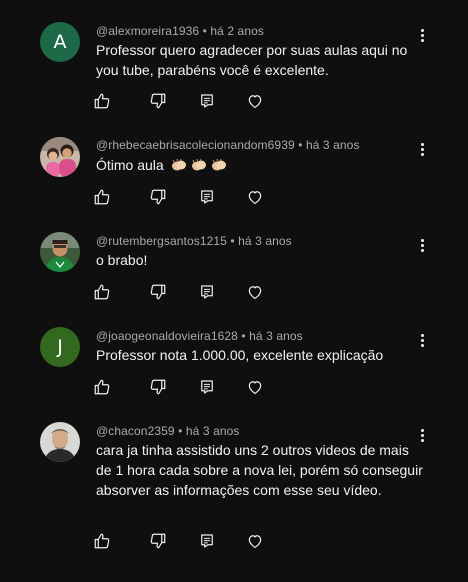  What do you see at coordinates (122, 260) in the screenshot?
I see `comment-text: o brabo!` at bounding box center [122, 260].